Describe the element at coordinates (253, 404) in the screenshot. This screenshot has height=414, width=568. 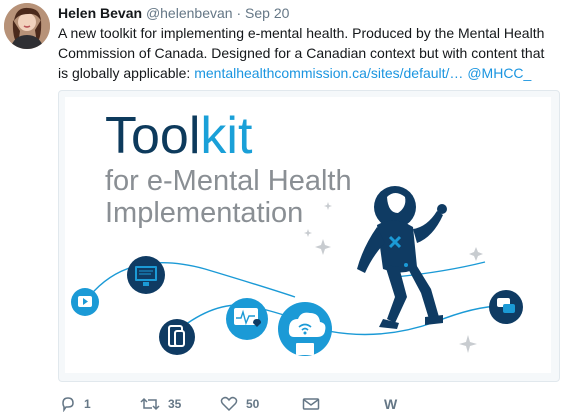
I see `like-count: 50` at that location.